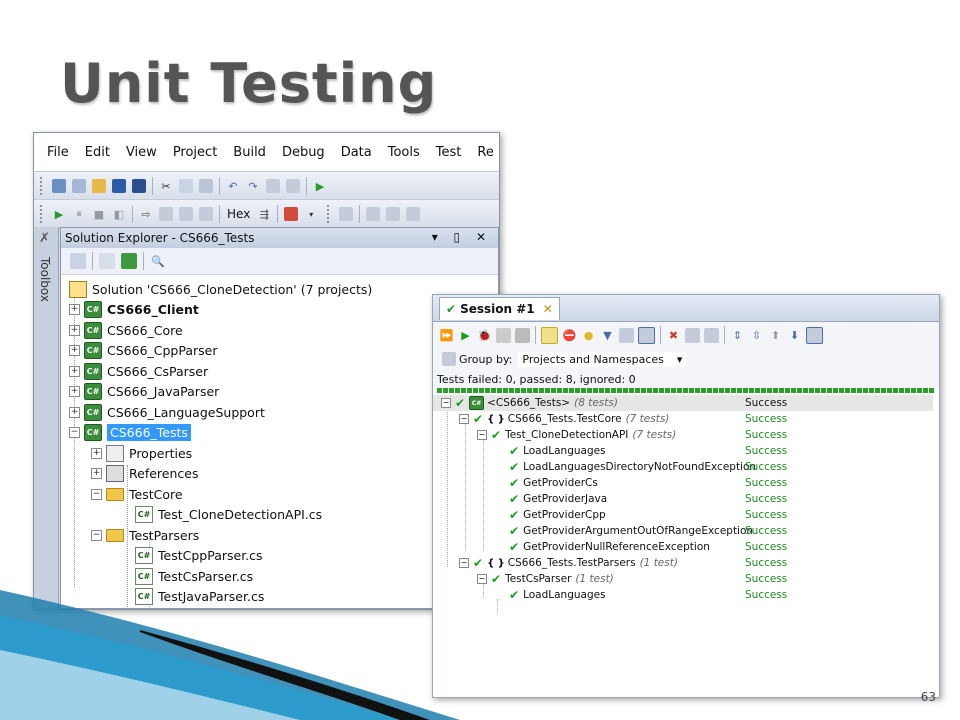 The height and width of the screenshot is (720, 960). I want to click on remove-icon: ✖, so click(673, 335).